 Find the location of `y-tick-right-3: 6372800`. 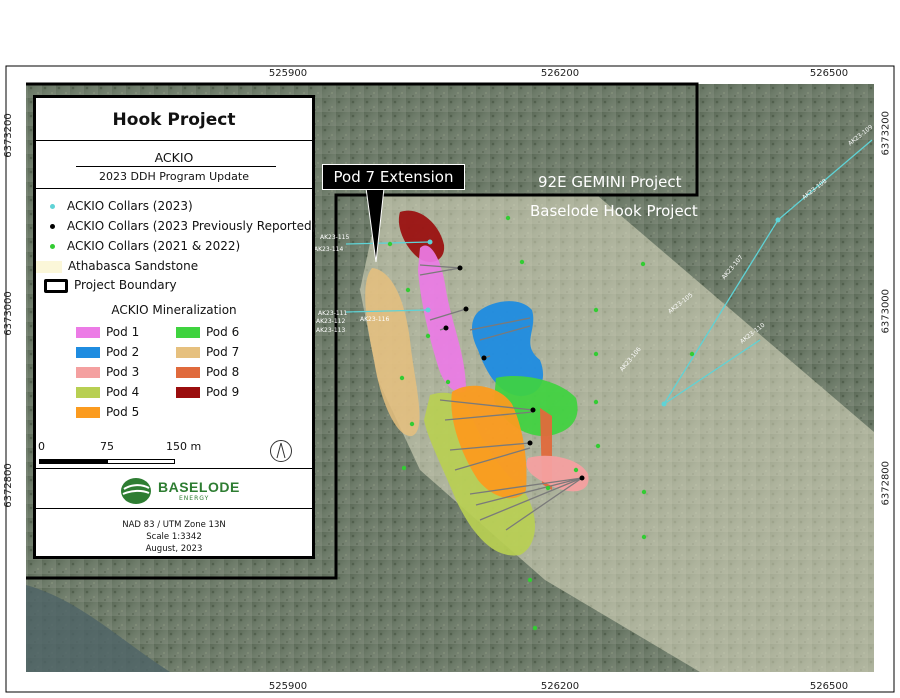

y-tick-right-3: 6372800 is located at coordinates (886, 483).